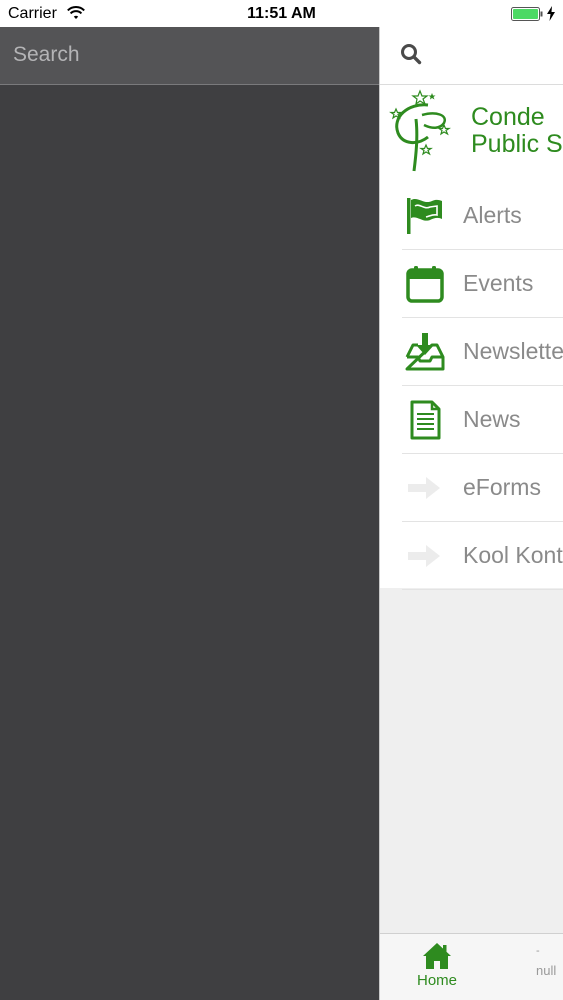 This screenshot has height=1000, width=563. What do you see at coordinates (492, 419) in the screenshot?
I see `menu-item-label: News` at bounding box center [492, 419].